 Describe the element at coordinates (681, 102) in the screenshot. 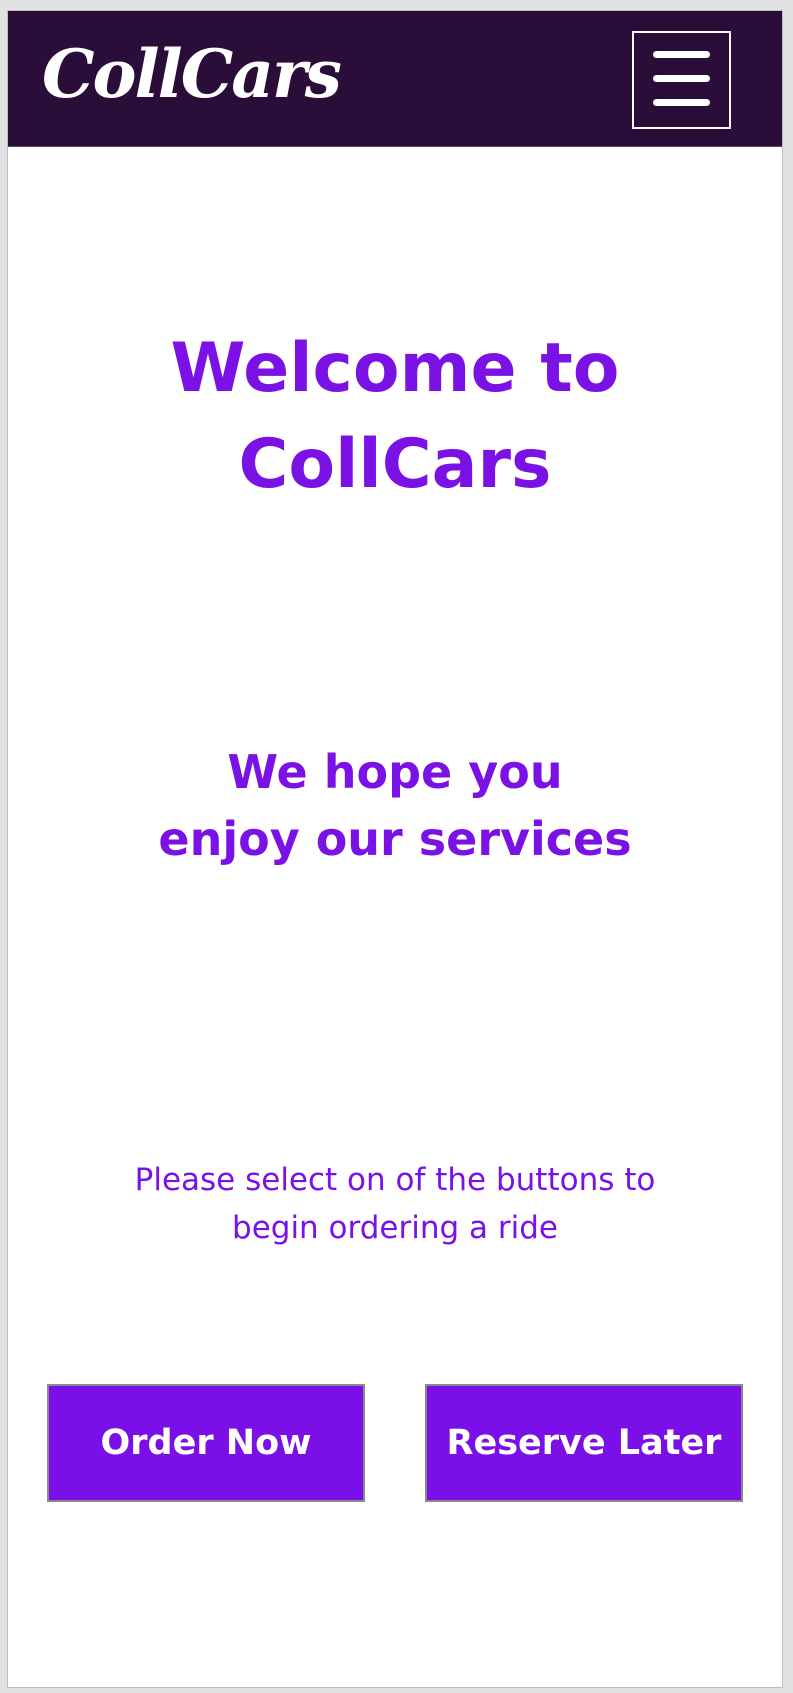

I see `menu-bar-bottom` at that location.